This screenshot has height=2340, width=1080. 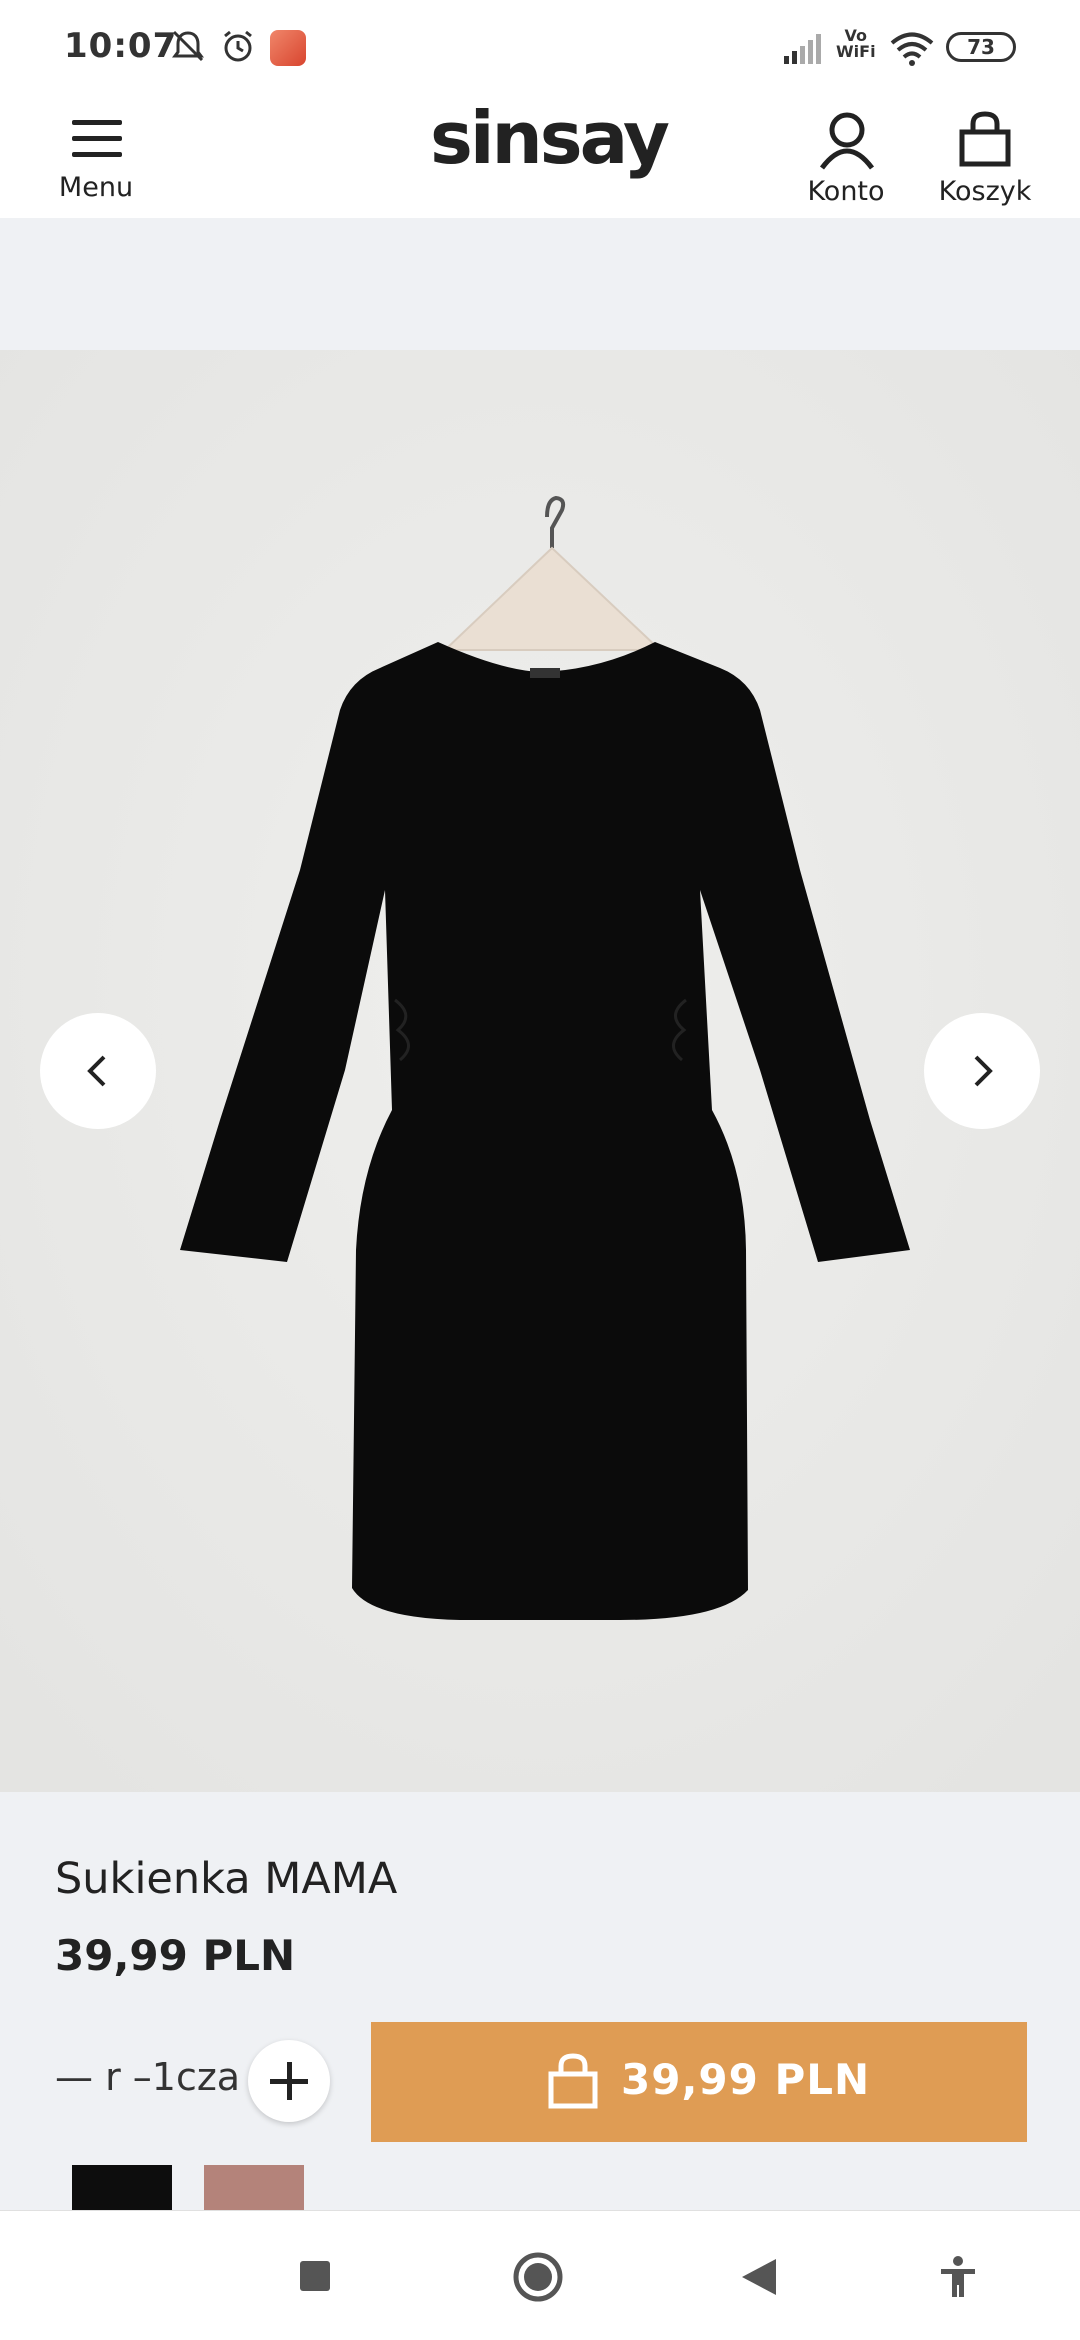 I want to click on gallery-next-button, so click(x=982, y=1071).